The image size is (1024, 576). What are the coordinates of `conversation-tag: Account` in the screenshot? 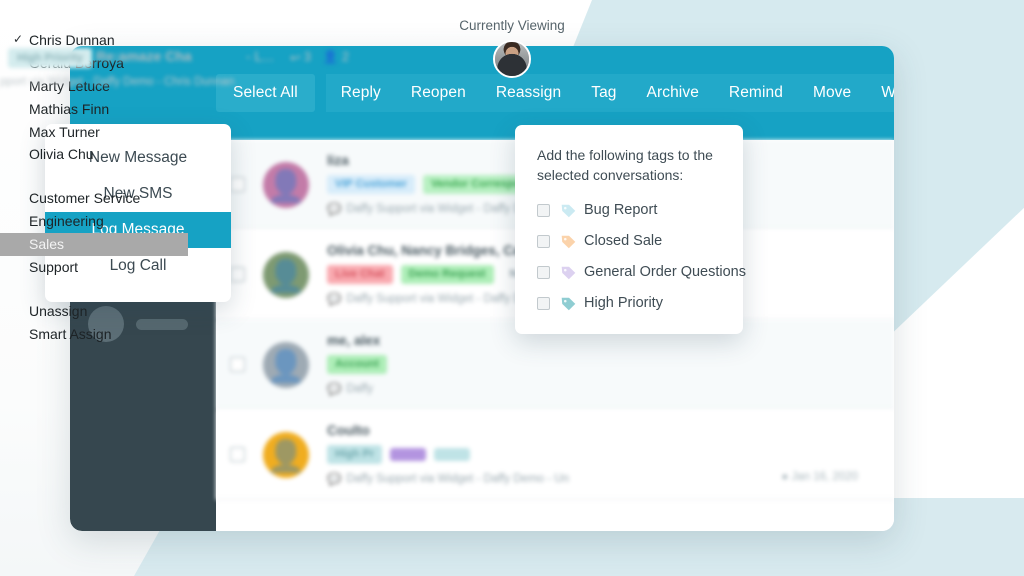 It's located at (357, 364).